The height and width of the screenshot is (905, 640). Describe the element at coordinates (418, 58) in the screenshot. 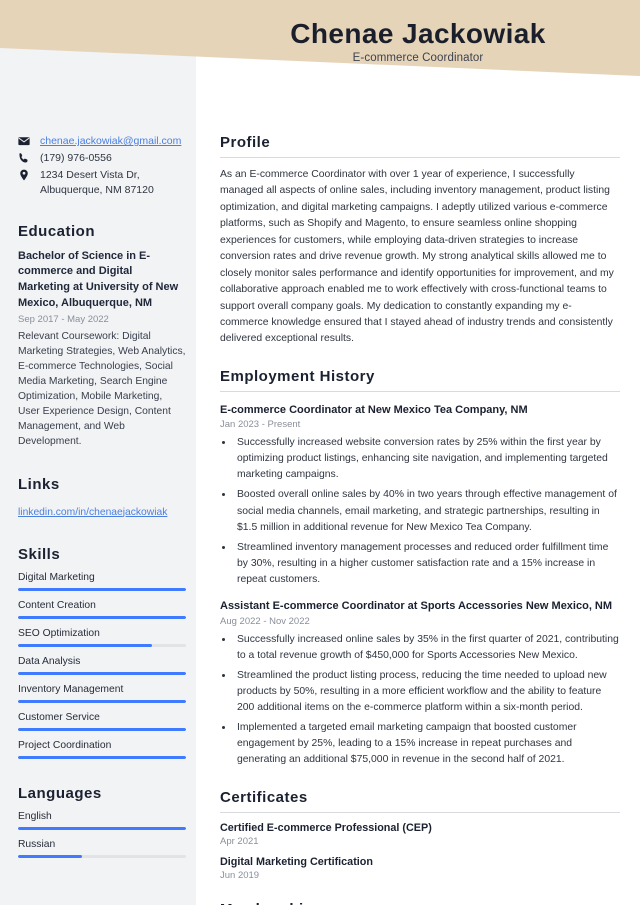

I see `candidate-job-title: E-commerce Coordinator` at that location.